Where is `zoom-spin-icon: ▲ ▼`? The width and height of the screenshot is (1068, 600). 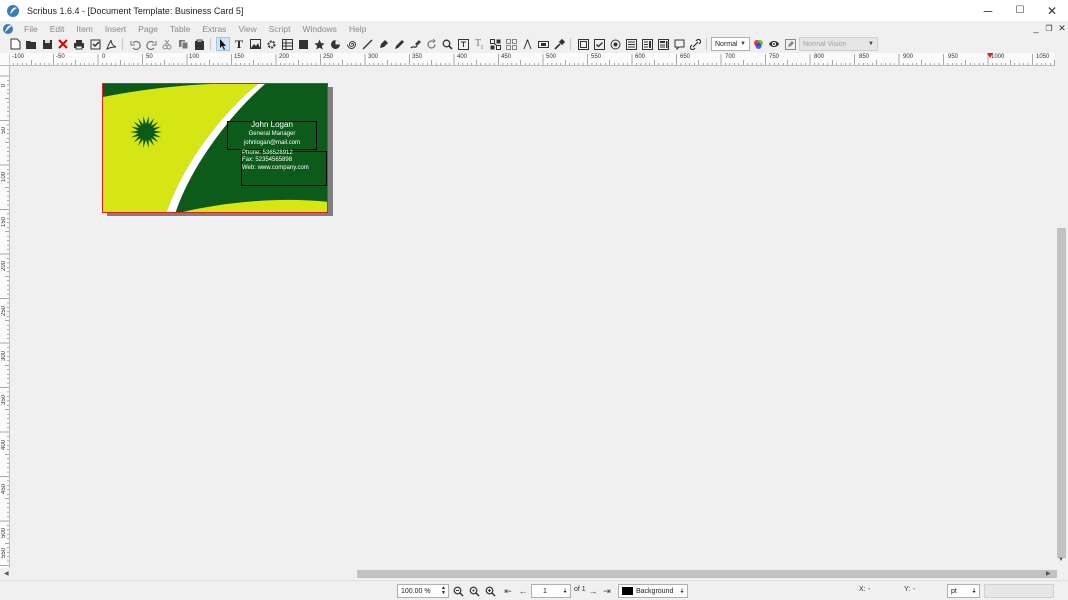 zoom-spin-icon: ▲ ▼ is located at coordinates (443, 591).